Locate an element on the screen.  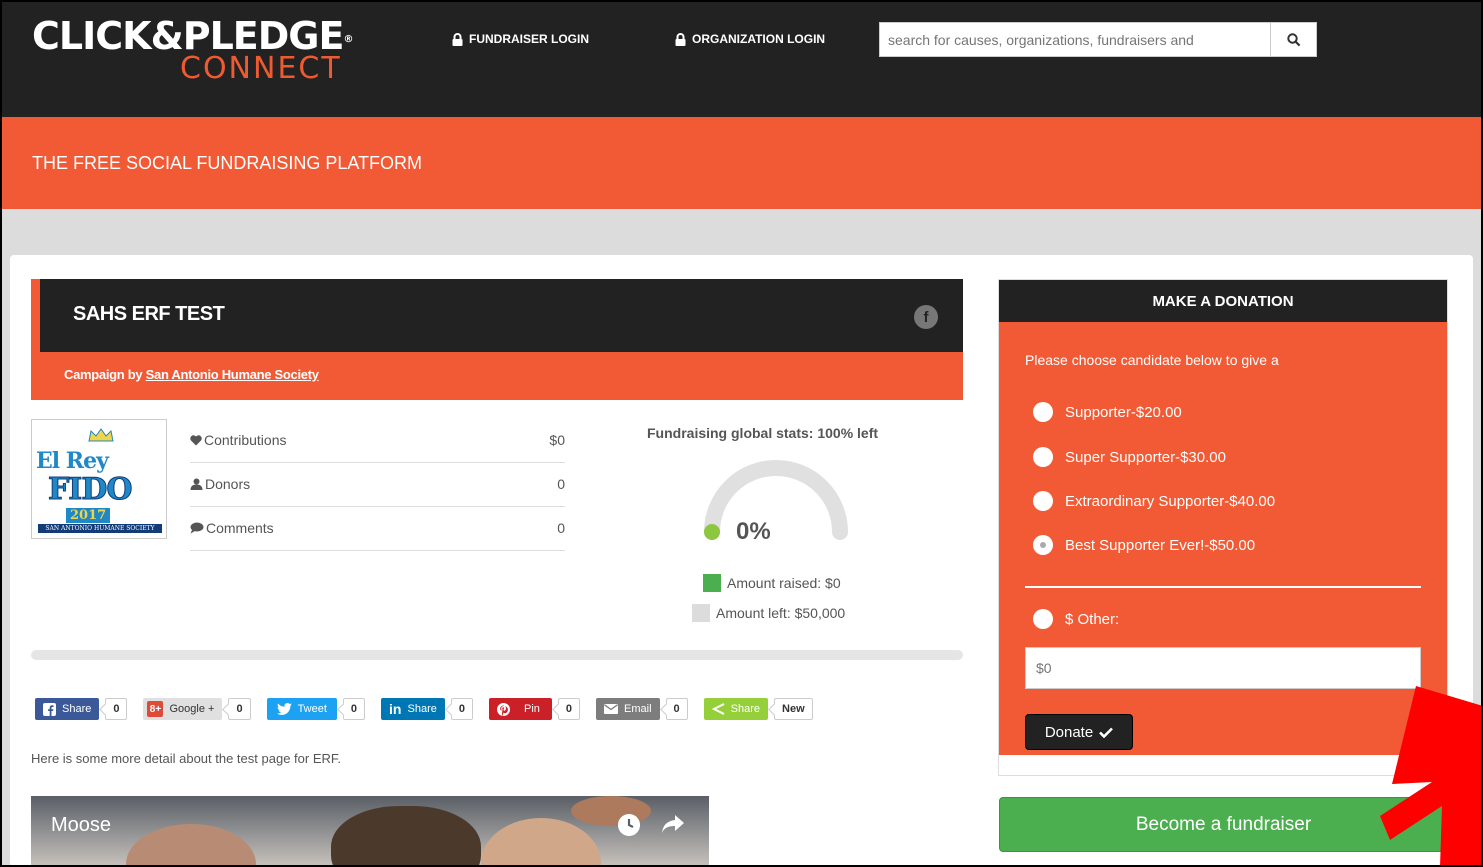
facebook-share-button: Share is located at coordinates (67, 709).